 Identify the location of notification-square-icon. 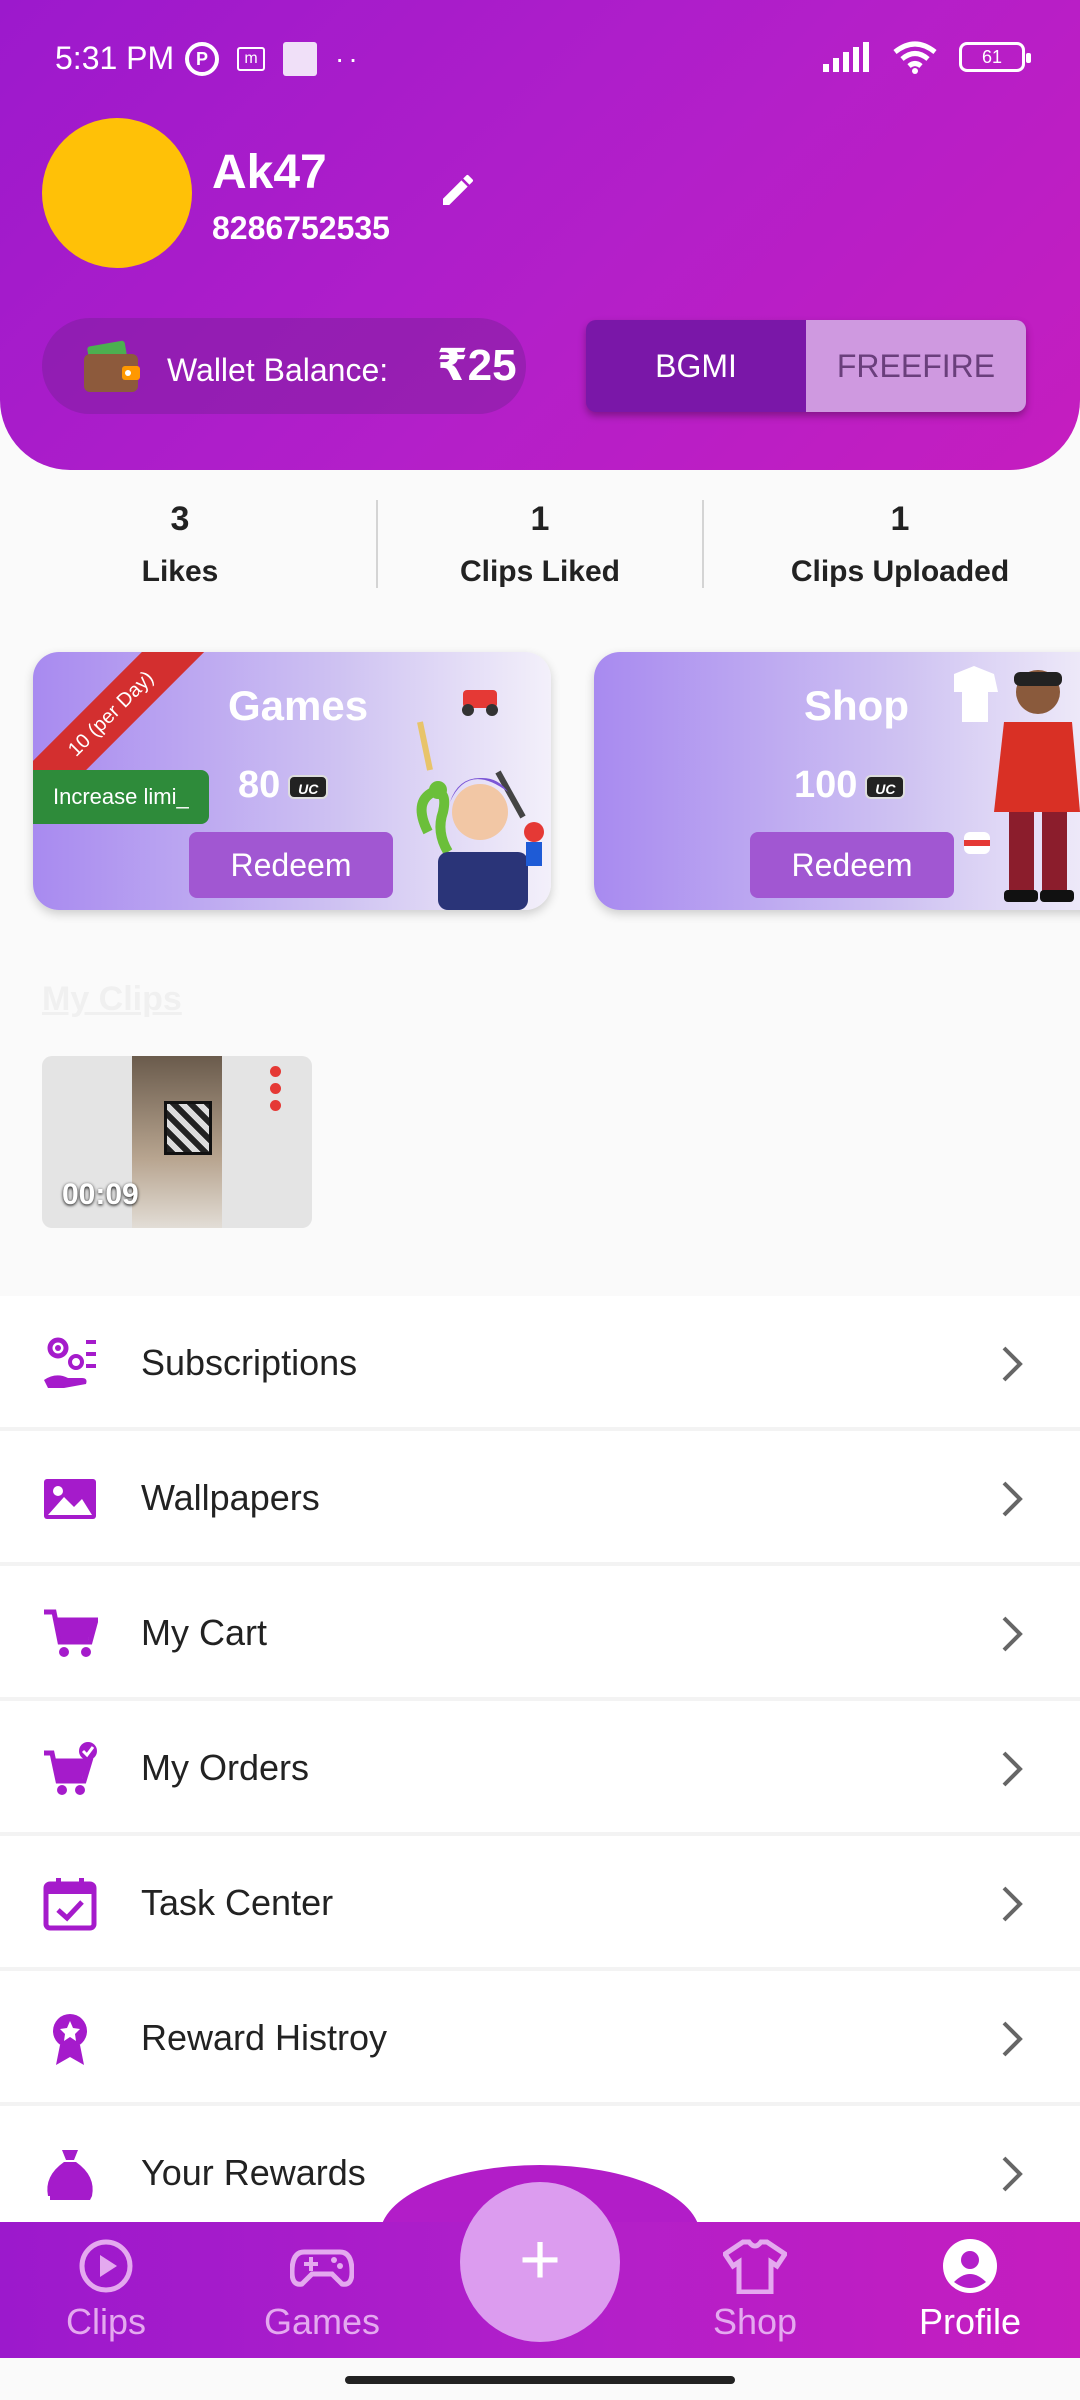
(300, 59).